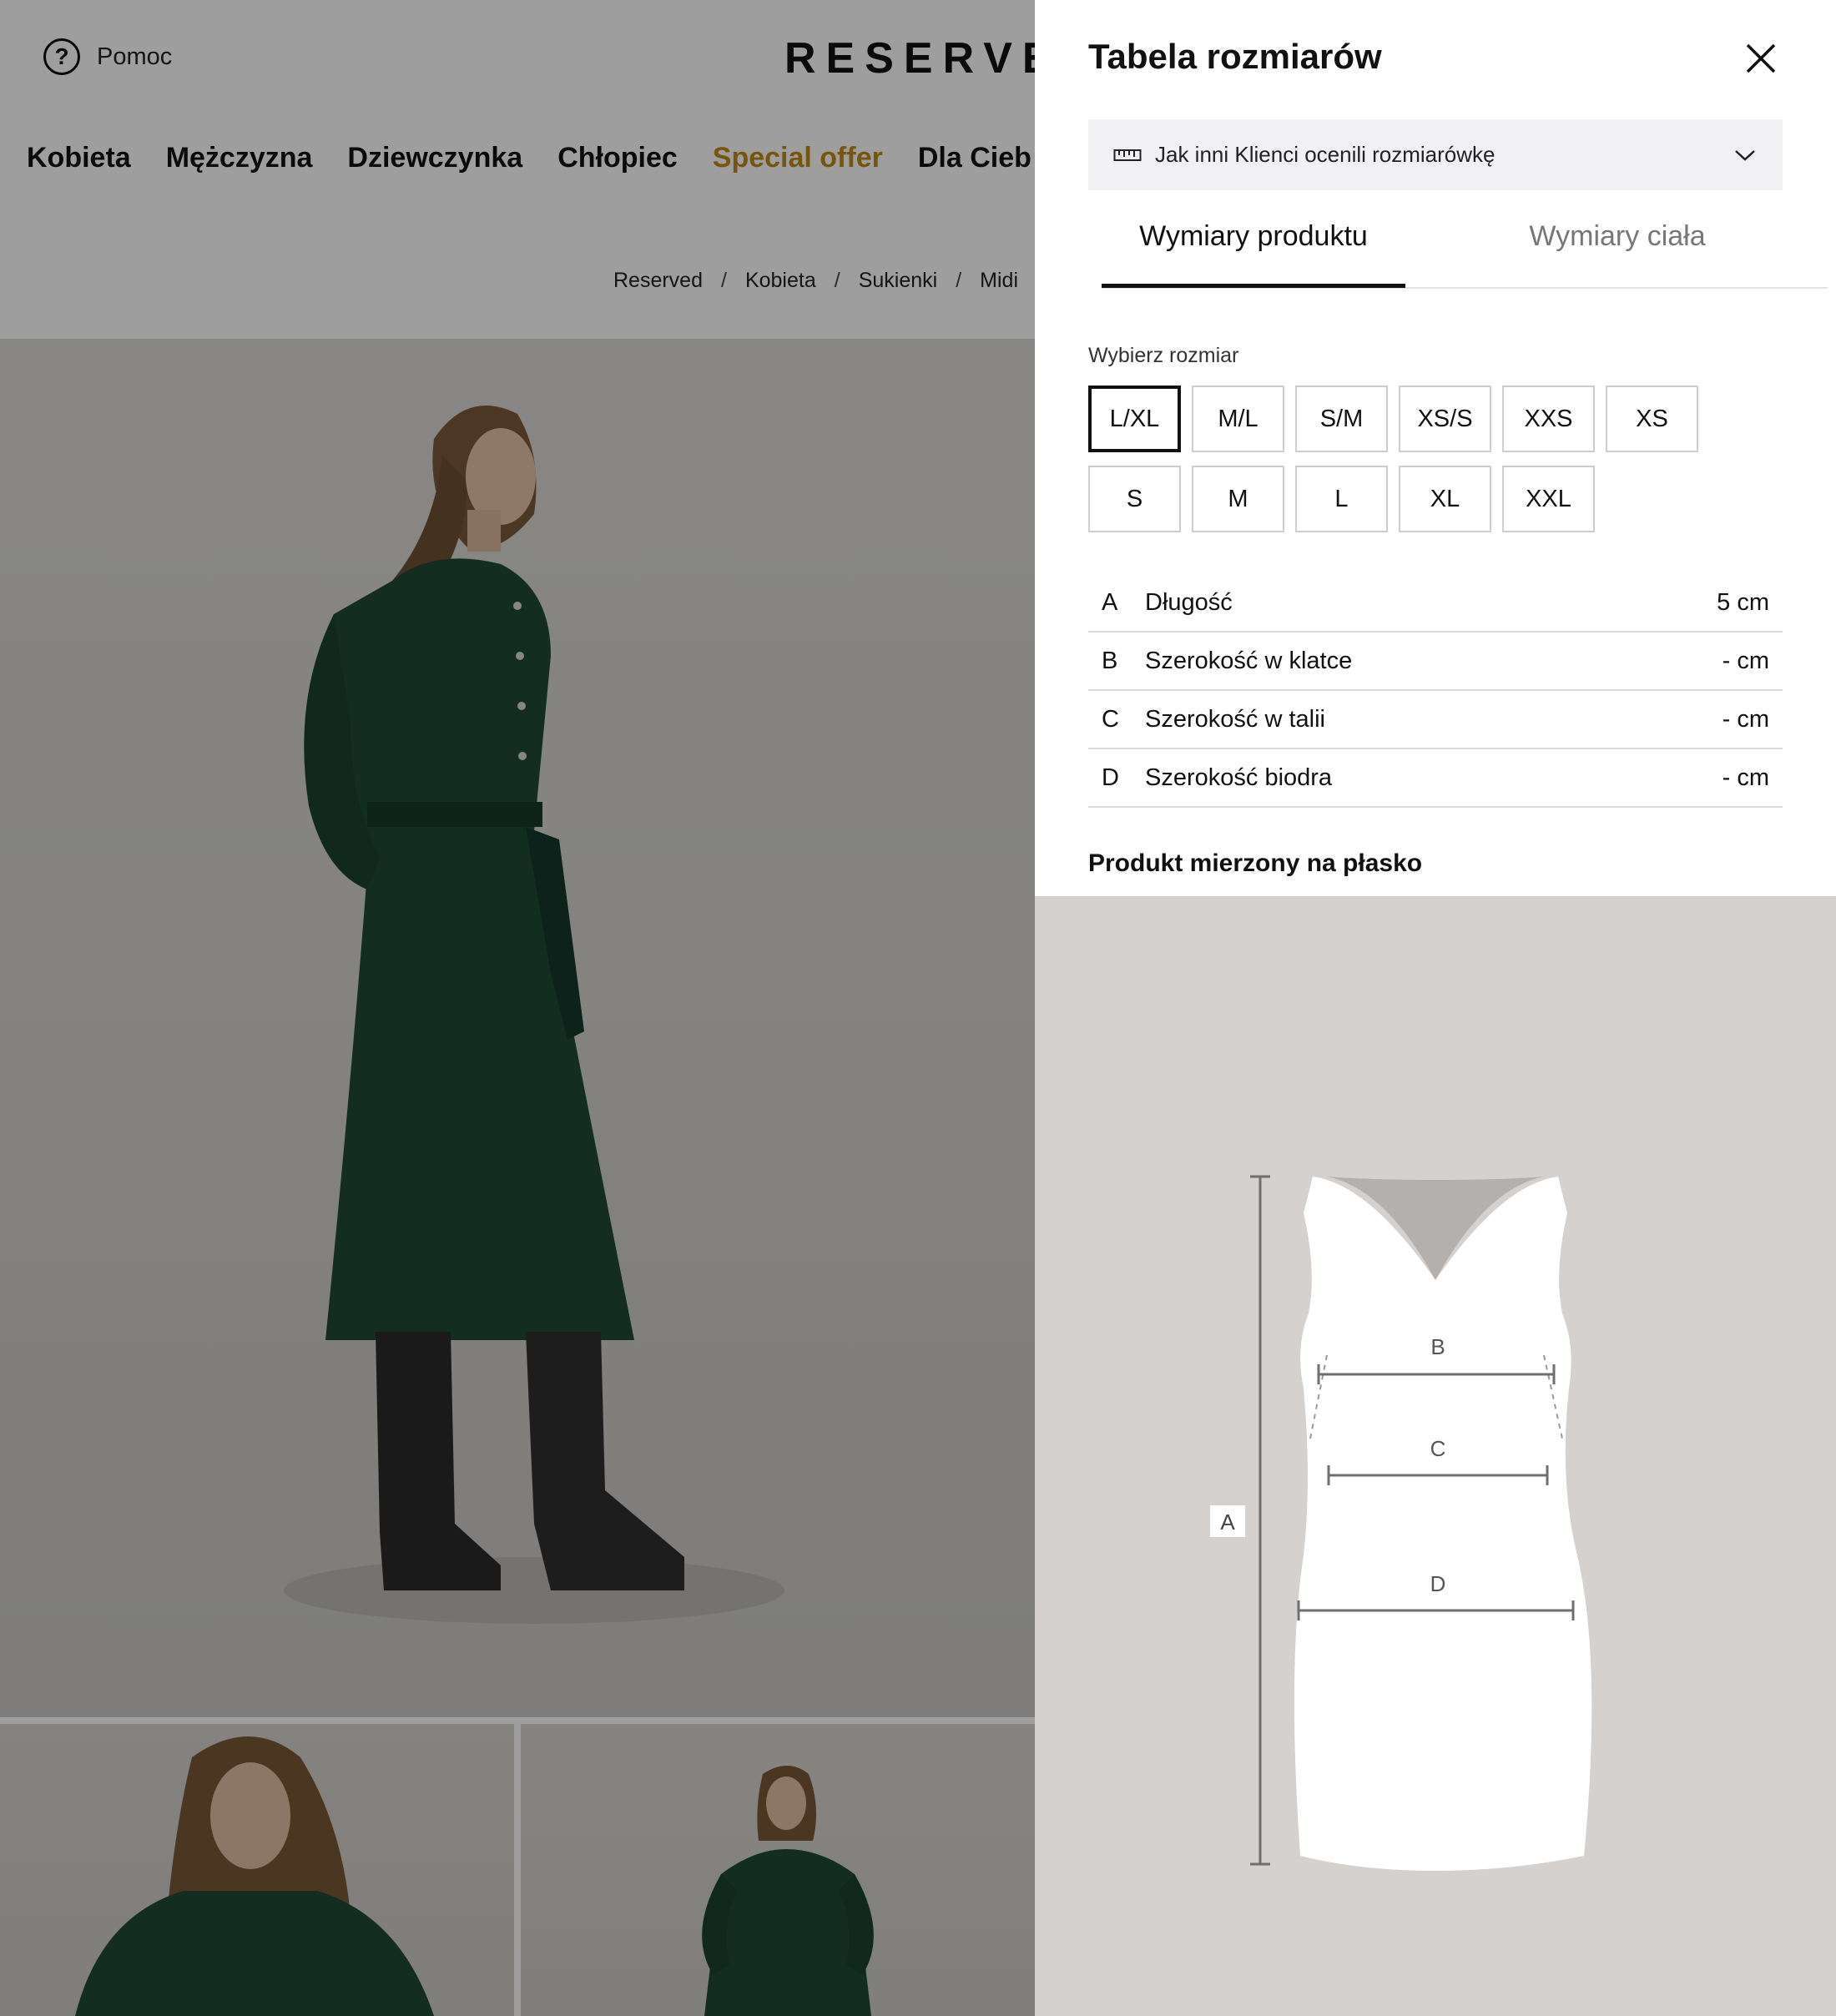 This screenshot has width=1836, height=2016. Describe the element at coordinates (1135, 499) in the screenshot. I see `size-option: S` at that location.